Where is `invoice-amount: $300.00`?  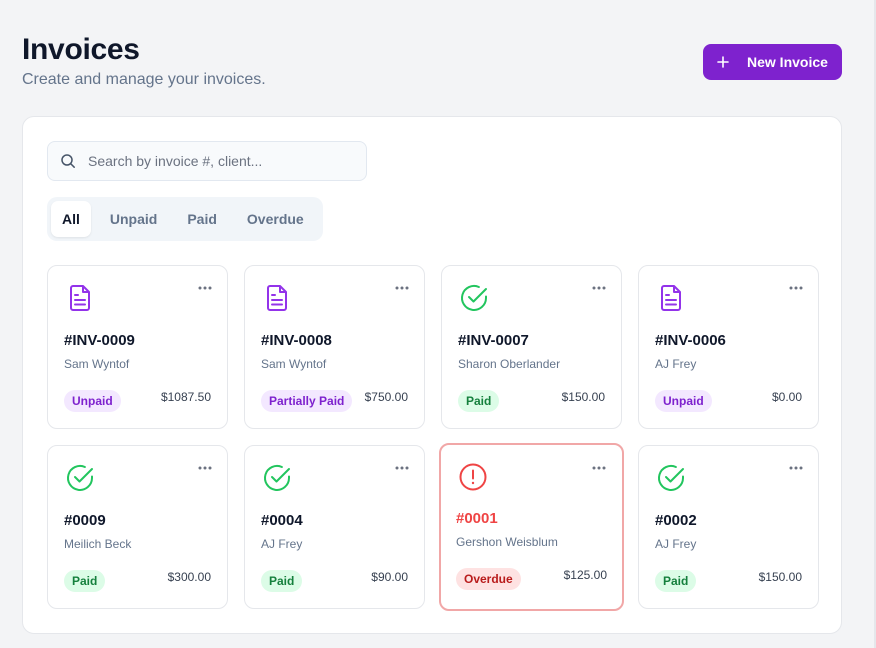 invoice-amount: $300.00 is located at coordinates (189, 577).